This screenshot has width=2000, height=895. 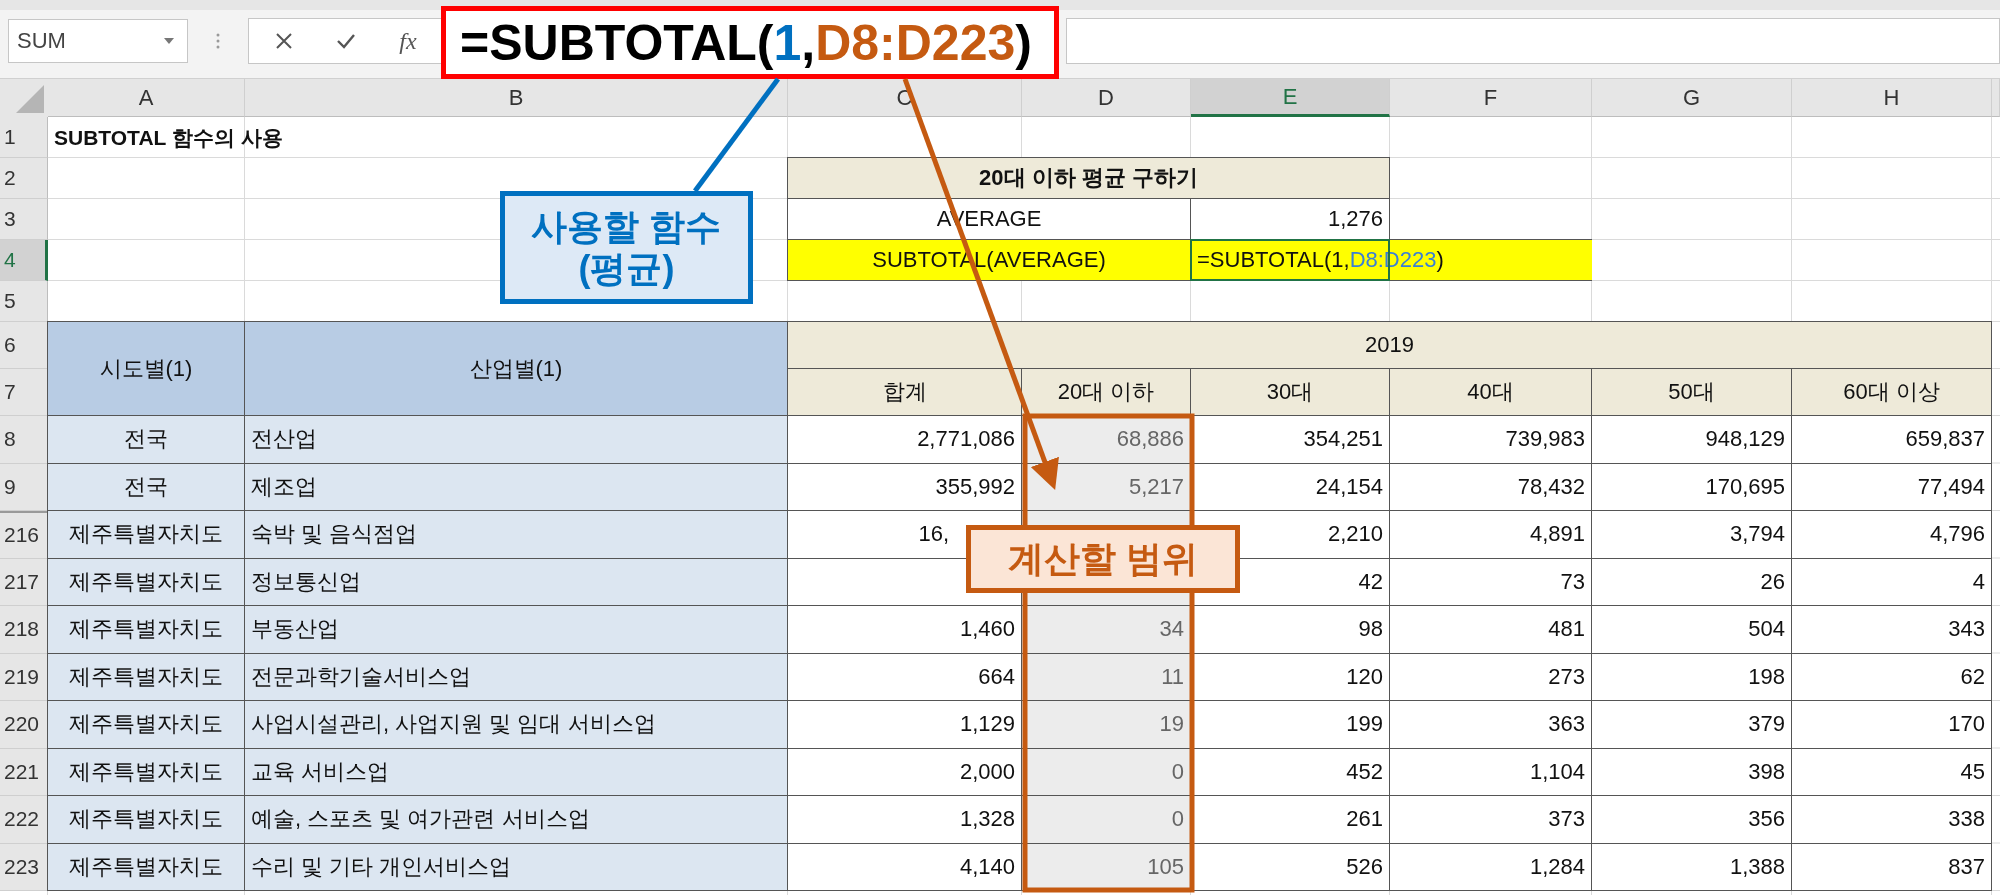 What do you see at coordinates (1389, 345) in the screenshot?
I see `year-heading: 2019` at bounding box center [1389, 345].